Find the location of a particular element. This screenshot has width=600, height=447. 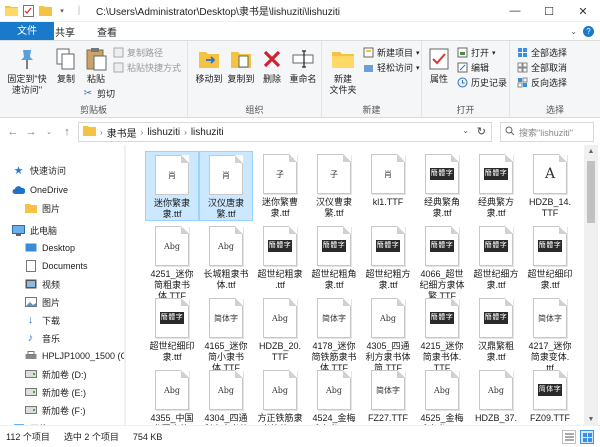

large-icons-view-button is located at coordinates (587, 437).